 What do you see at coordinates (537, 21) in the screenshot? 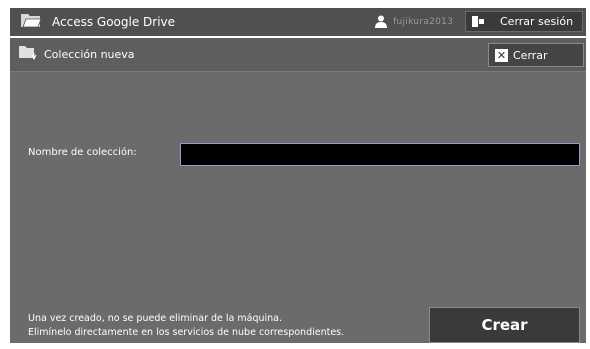
I see `logout-label: Cerrar sesión` at bounding box center [537, 21].